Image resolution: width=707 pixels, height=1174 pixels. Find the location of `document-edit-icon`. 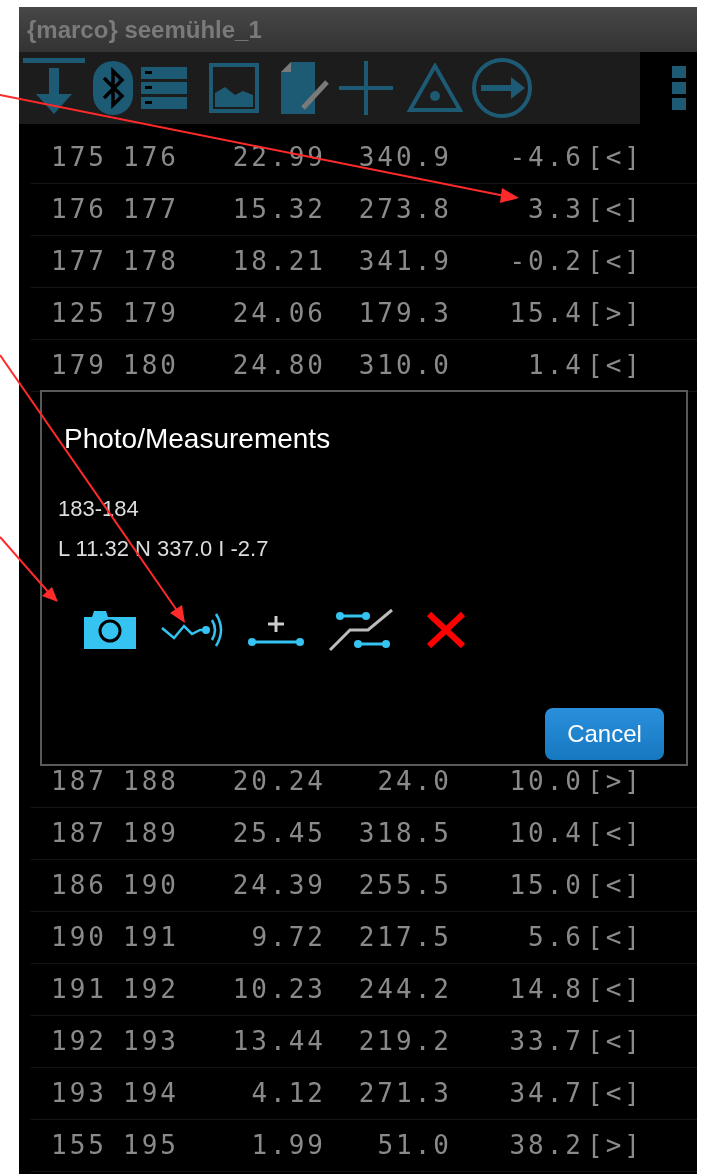

document-edit-icon is located at coordinates (306, 88).